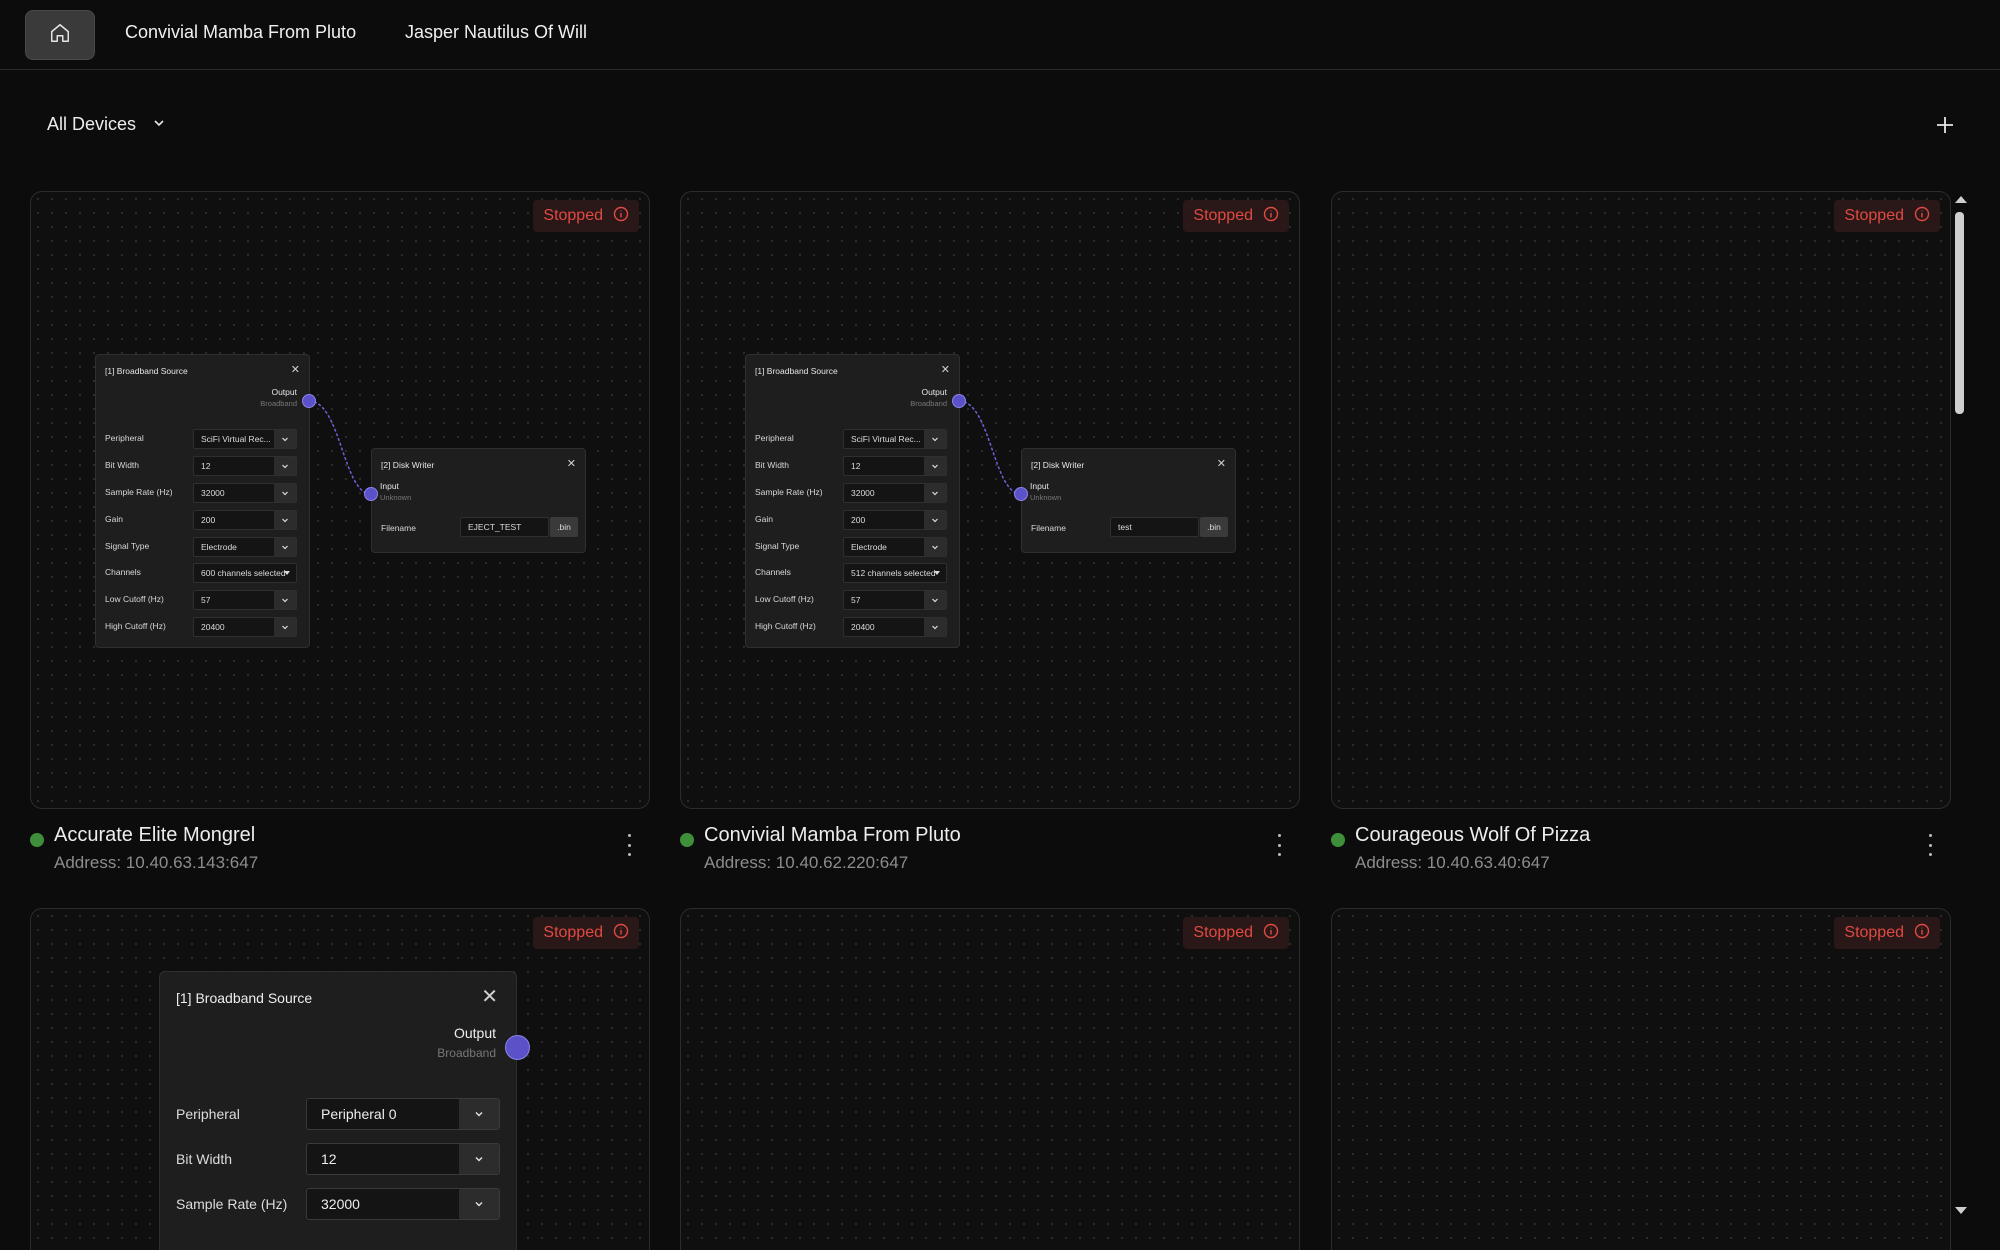 The height and width of the screenshot is (1250, 2000). I want to click on field-label: Channels, so click(773, 572).